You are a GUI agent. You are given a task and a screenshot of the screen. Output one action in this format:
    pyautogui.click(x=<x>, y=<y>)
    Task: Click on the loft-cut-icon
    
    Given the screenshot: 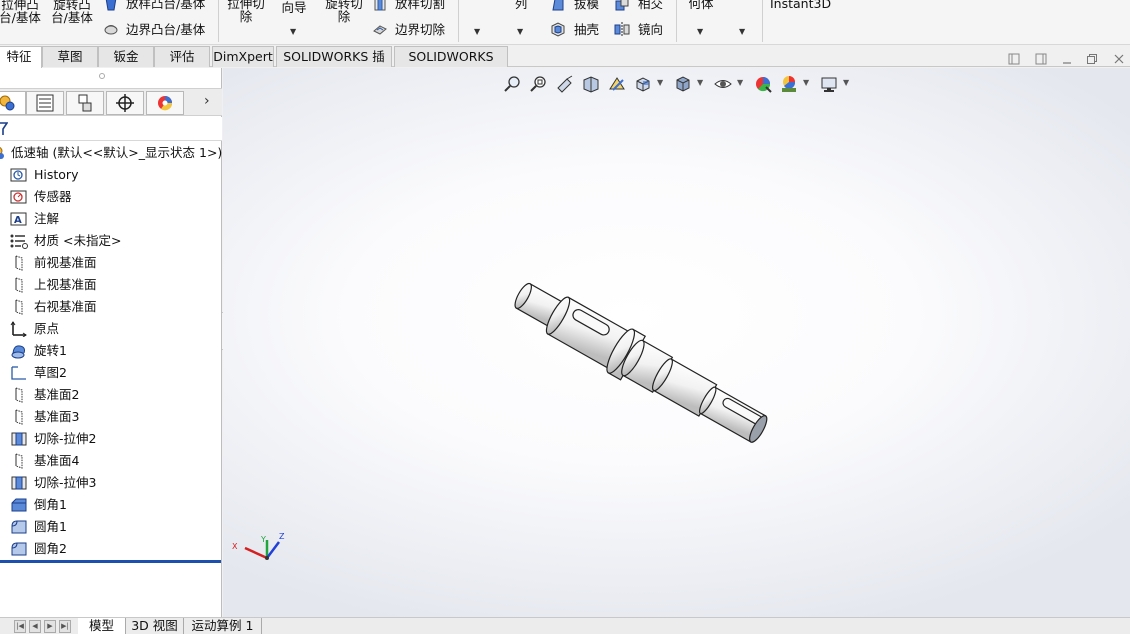 What is the action you would take?
    pyautogui.click(x=380, y=5)
    